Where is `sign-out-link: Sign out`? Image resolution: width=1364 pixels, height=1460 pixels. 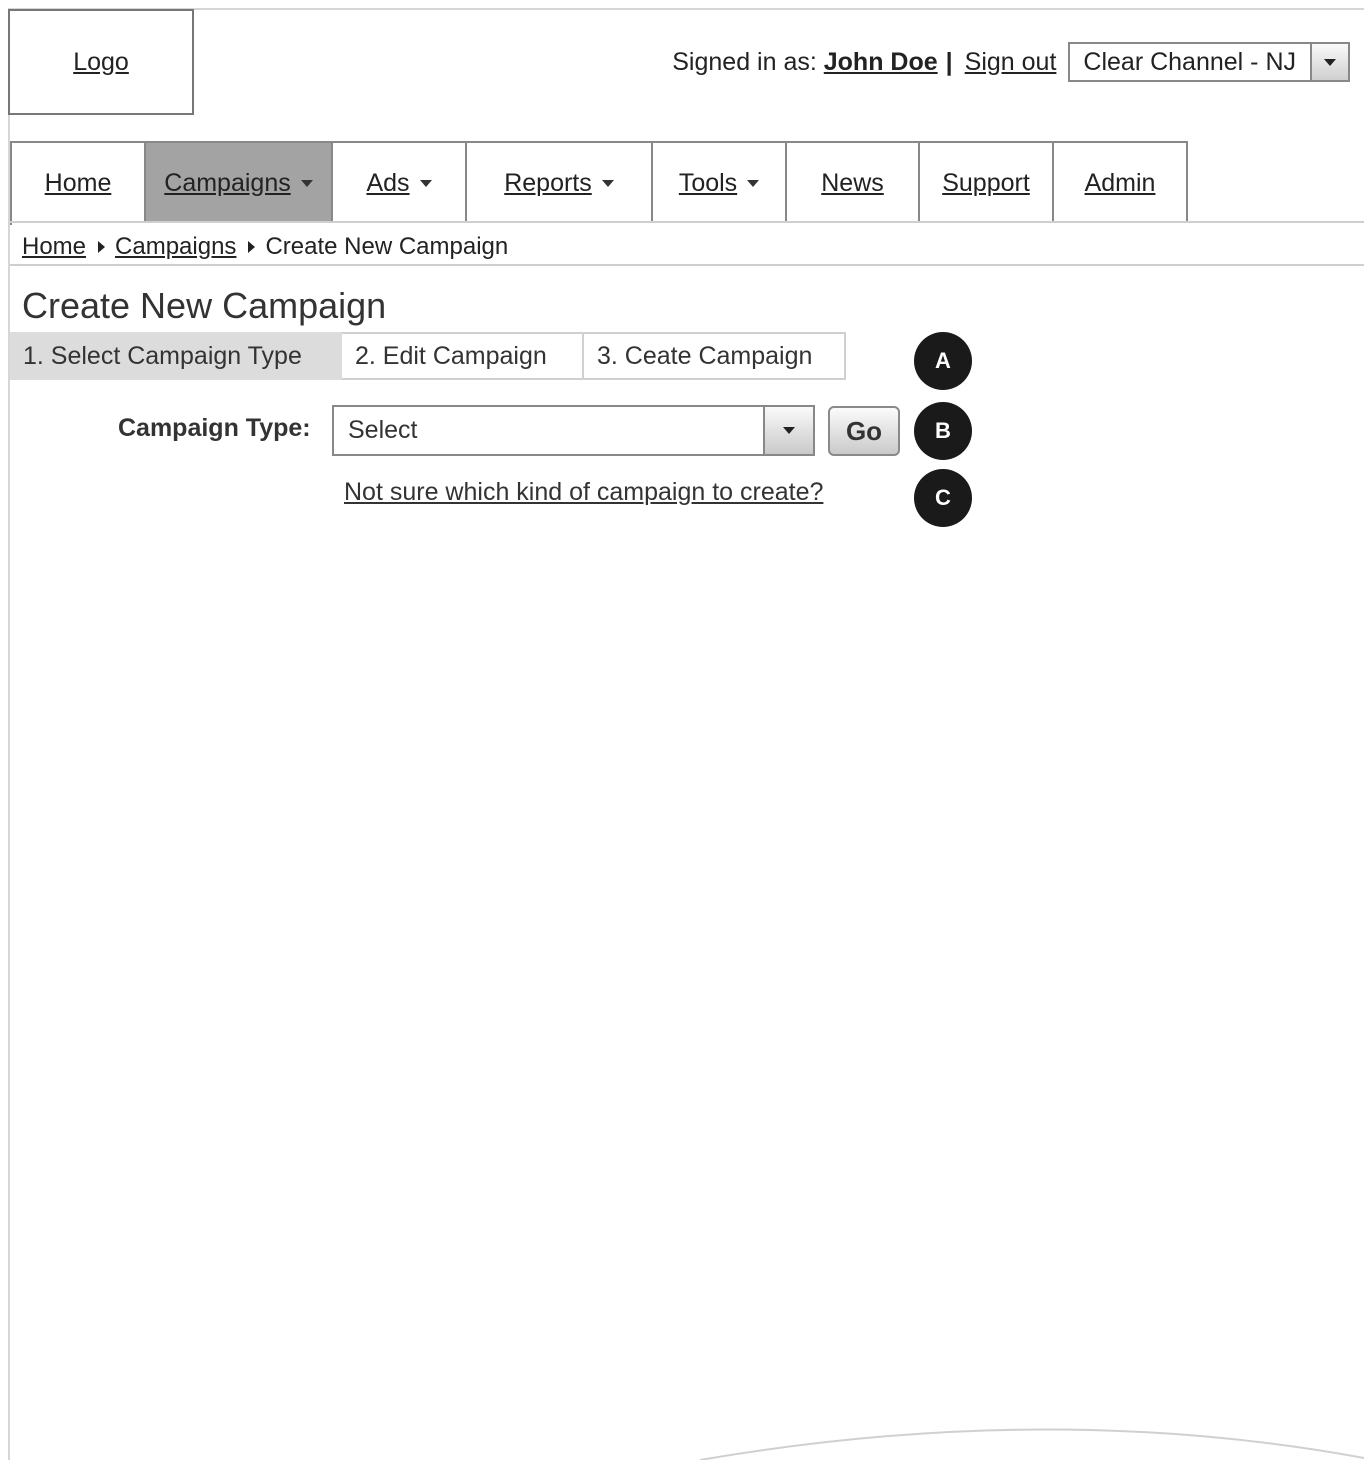
sign-out-link: Sign out is located at coordinates (1011, 62).